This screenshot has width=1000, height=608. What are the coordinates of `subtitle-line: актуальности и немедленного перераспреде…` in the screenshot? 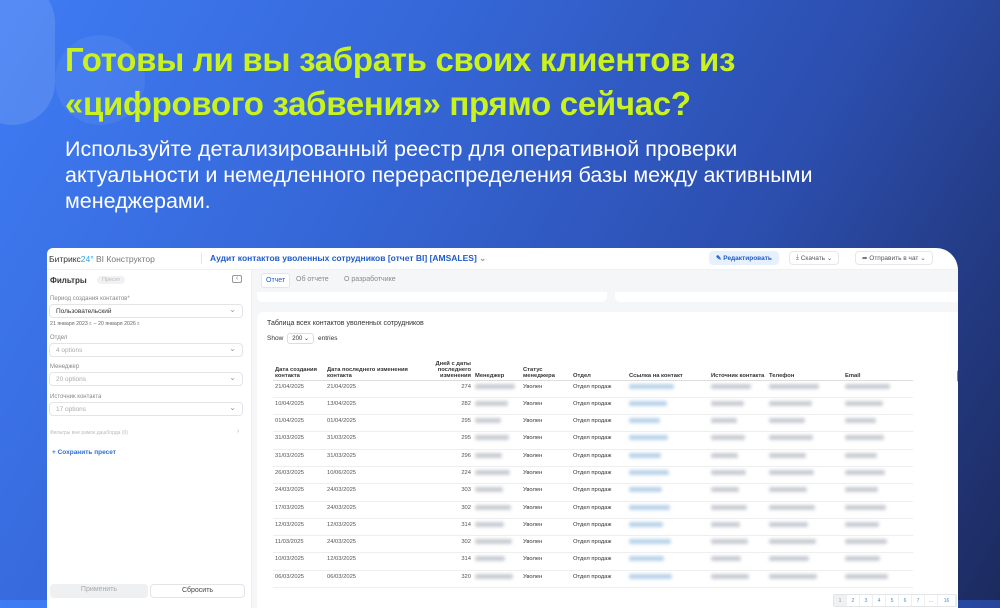 It's located at (439, 175).